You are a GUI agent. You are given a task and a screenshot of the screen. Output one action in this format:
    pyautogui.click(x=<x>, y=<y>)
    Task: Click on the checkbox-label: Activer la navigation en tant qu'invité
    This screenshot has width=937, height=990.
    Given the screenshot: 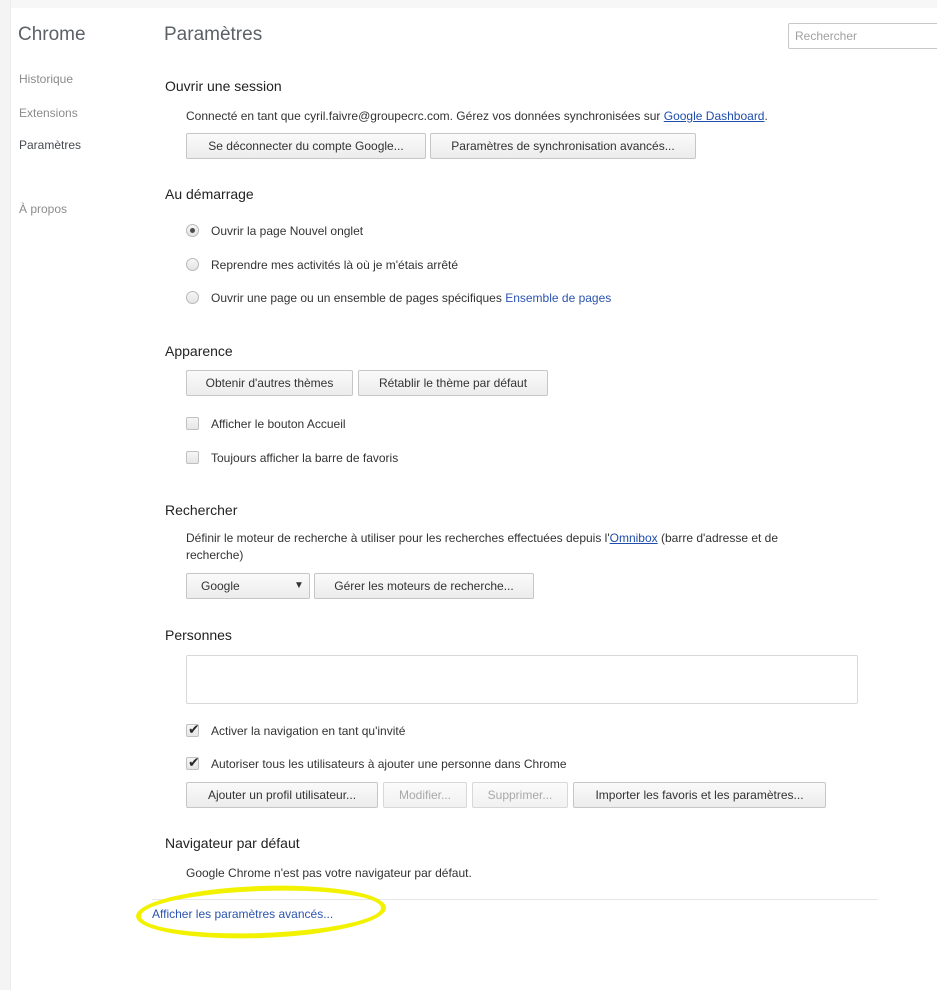 What is the action you would take?
    pyautogui.click(x=308, y=731)
    